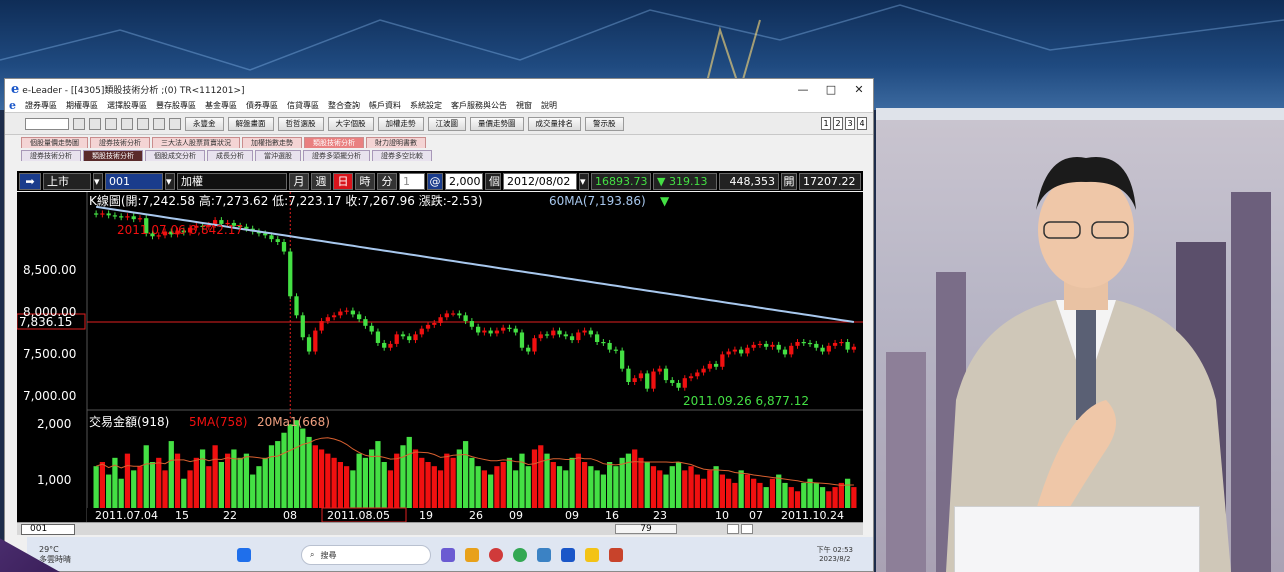 Image resolution: width=1284 pixels, height=572 pixels. What do you see at coordinates (524, 105) in the screenshot?
I see `menu-item: 視窗` at bounding box center [524, 105].